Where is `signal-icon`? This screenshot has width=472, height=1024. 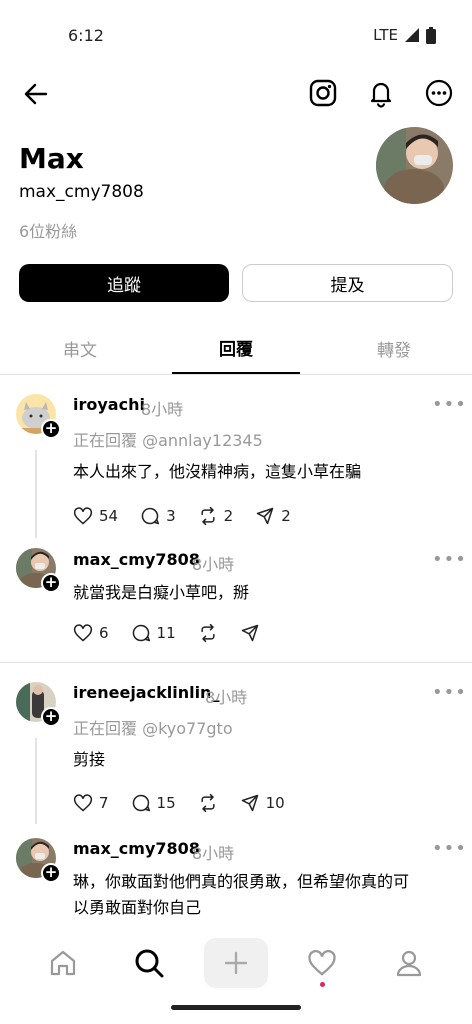
signal-icon is located at coordinates (412, 35).